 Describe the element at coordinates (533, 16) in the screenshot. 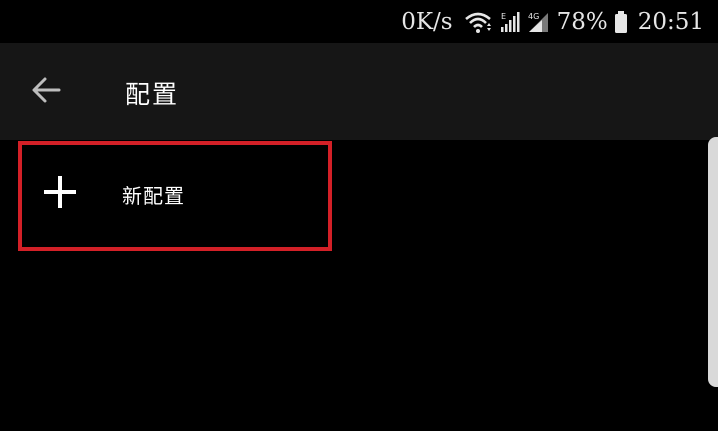

I see `signal-4g-label: 4G` at that location.